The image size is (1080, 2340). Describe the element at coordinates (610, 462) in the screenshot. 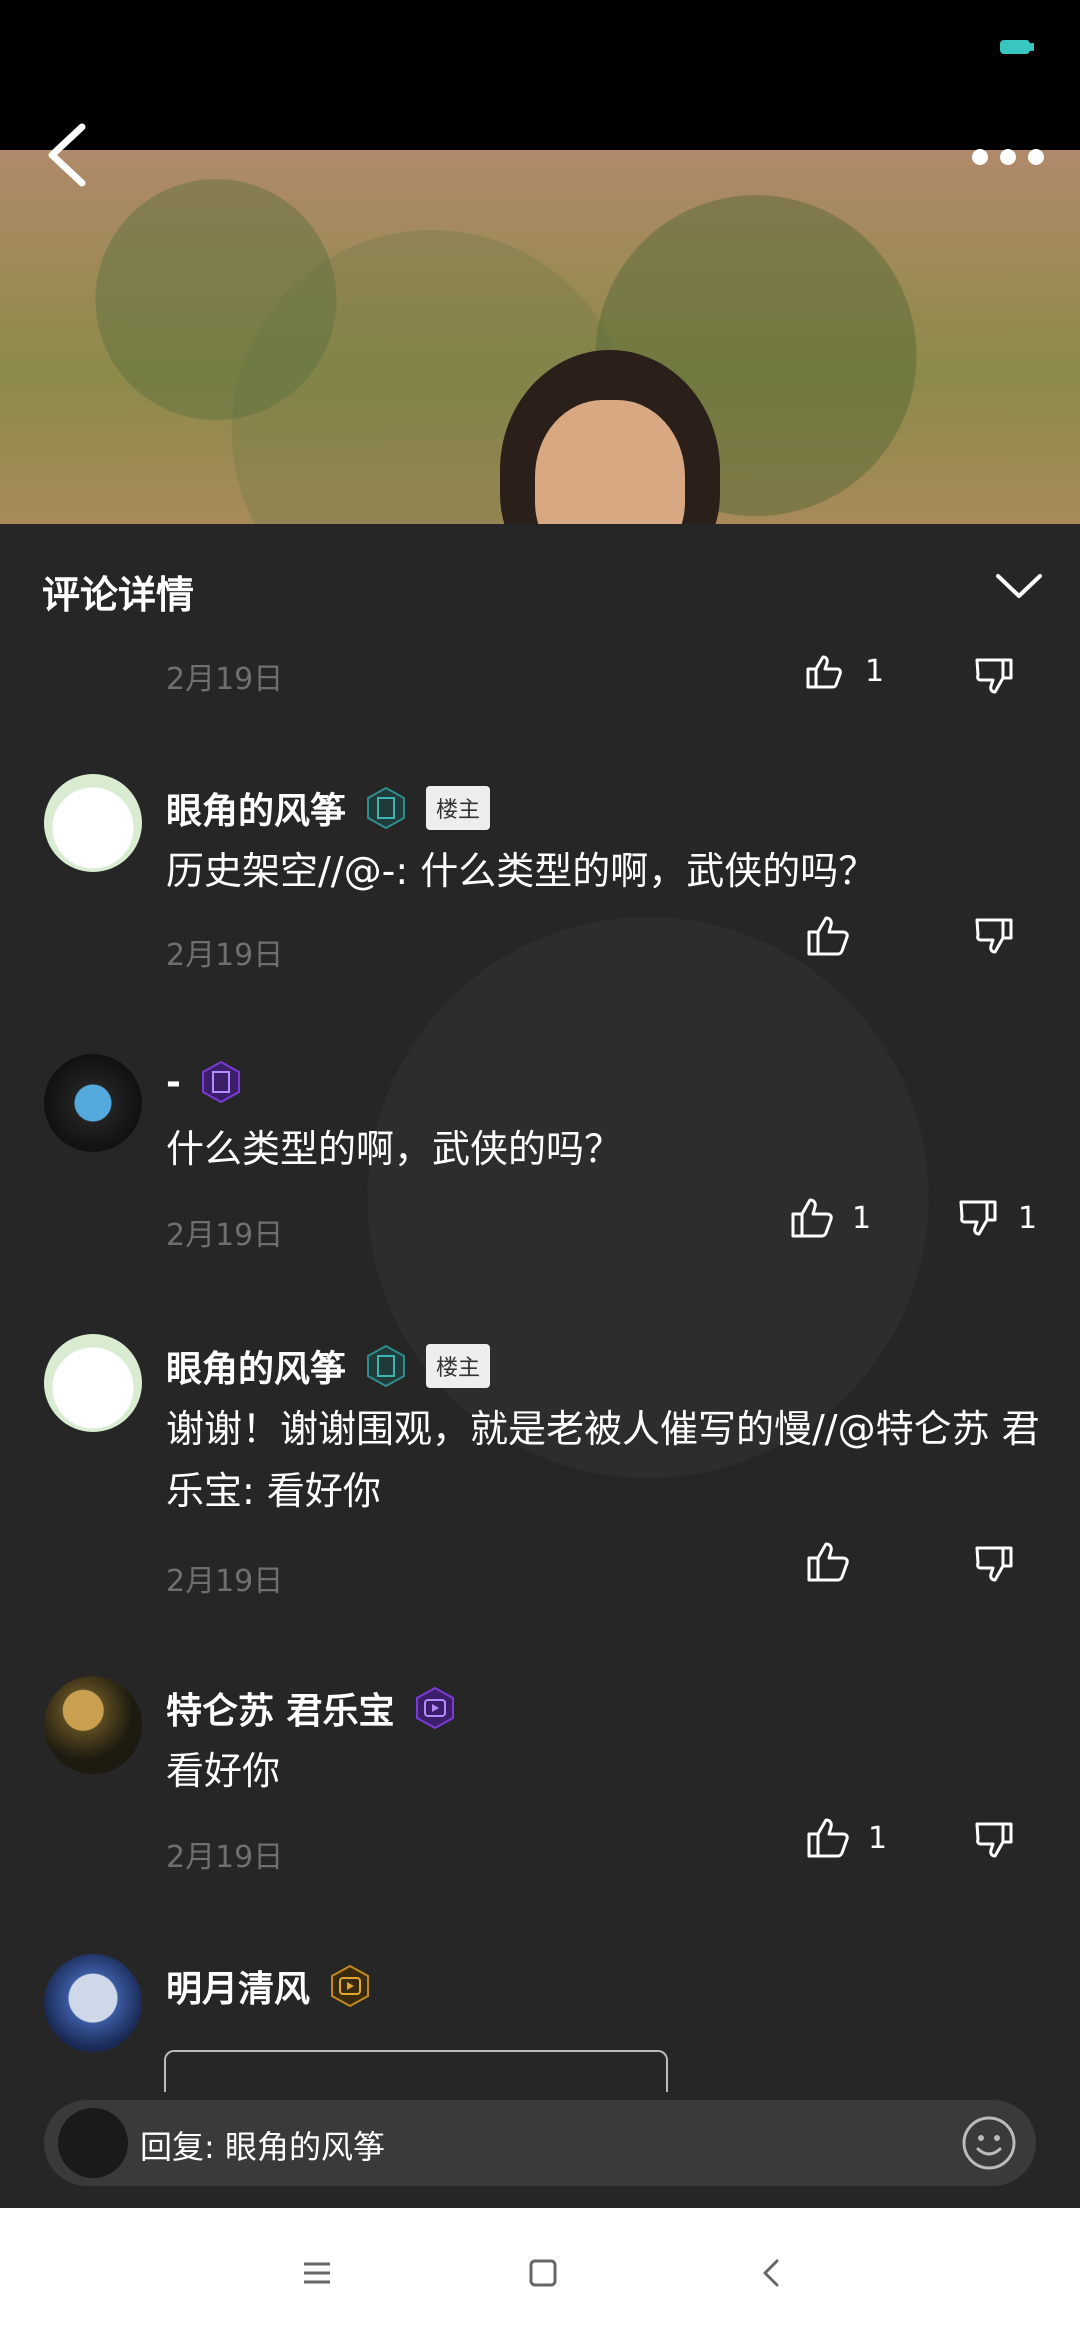

I see `video-person-face` at that location.